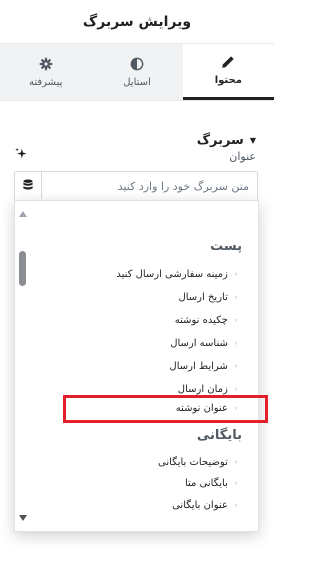 This screenshot has width=320, height=586. What do you see at coordinates (22, 268) in the screenshot?
I see `scroll-thumb` at bounding box center [22, 268].